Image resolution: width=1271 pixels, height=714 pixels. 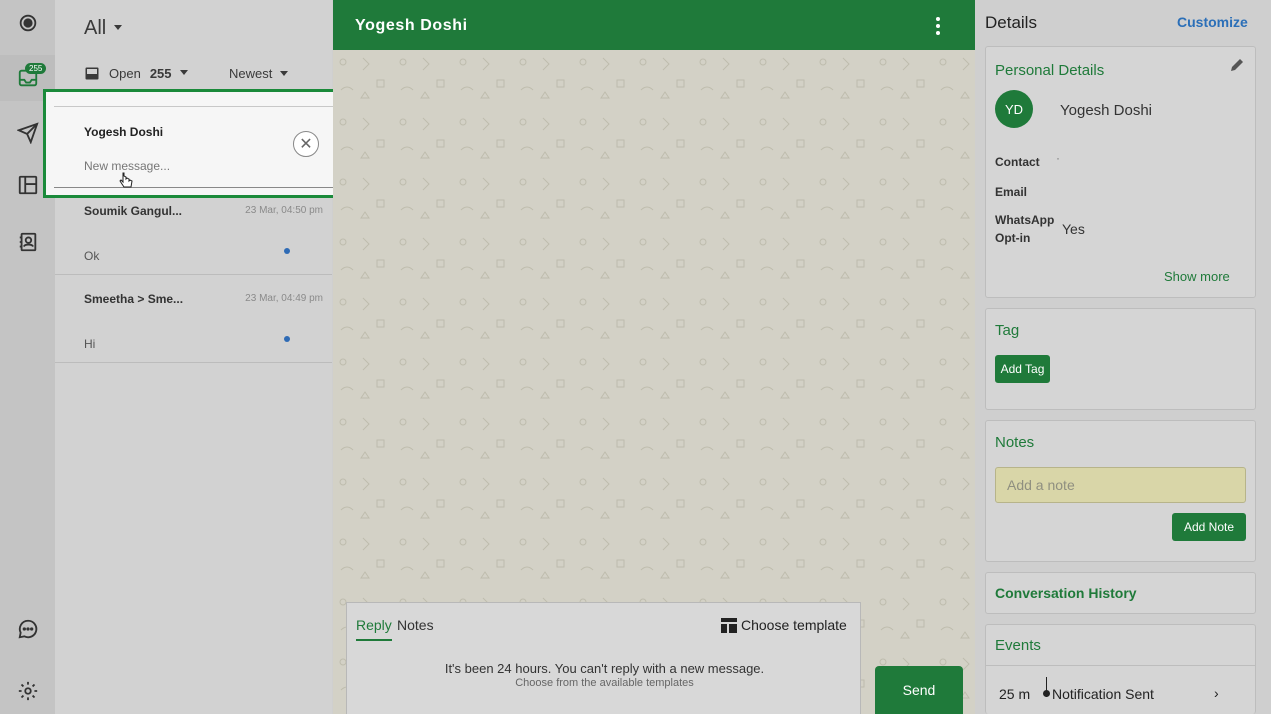 I want to click on chat-bubble-icon, so click(x=27, y=629).